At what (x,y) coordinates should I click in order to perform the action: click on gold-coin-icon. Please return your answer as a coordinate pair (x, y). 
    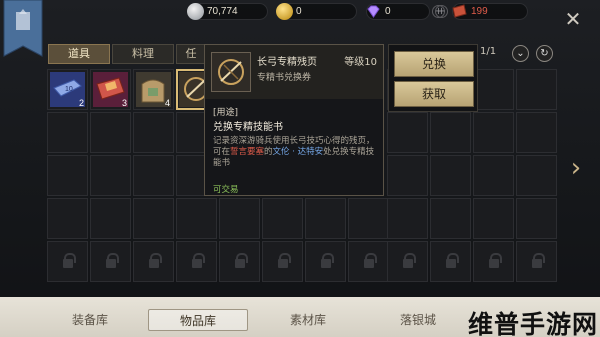
    Looking at the image, I should click on (284, 11).